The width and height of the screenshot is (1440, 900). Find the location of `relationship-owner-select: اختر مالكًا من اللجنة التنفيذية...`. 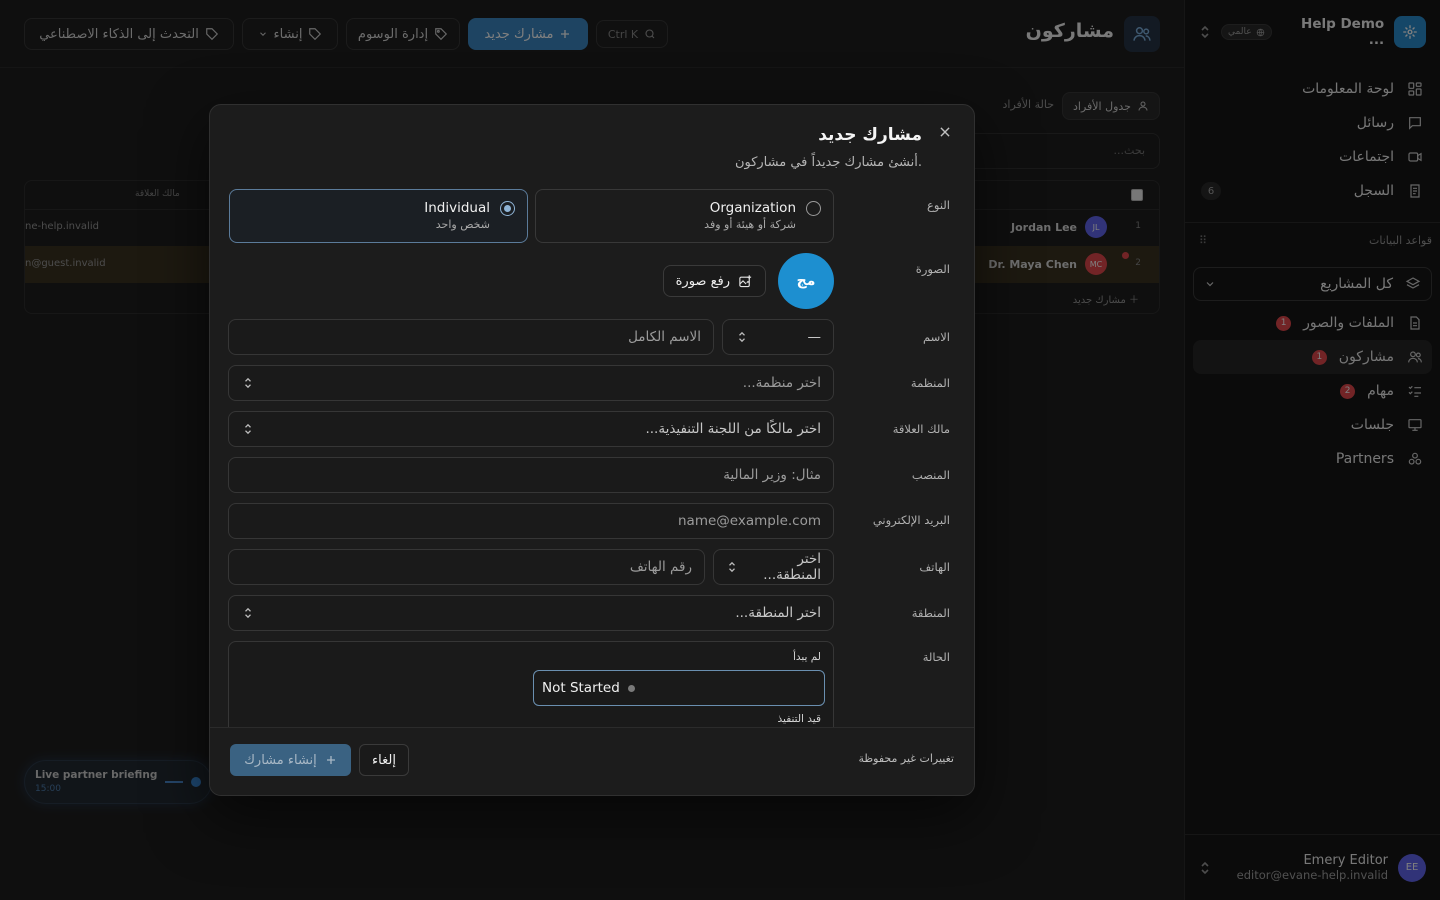

relationship-owner-select: اختر مالكًا من اللجنة التنفيذية... is located at coordinates (531, 429).